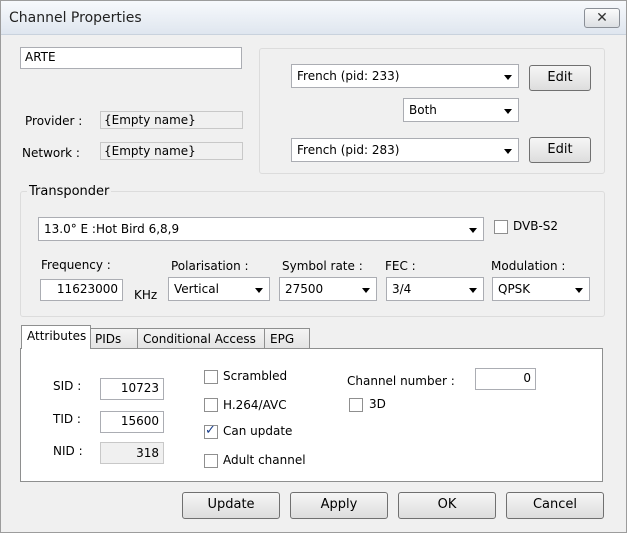 This screenshot has height=533, width=627. I want to click on satellite-select: 13.0° E :Hot Bird 6,8,9, so click(261, 229).